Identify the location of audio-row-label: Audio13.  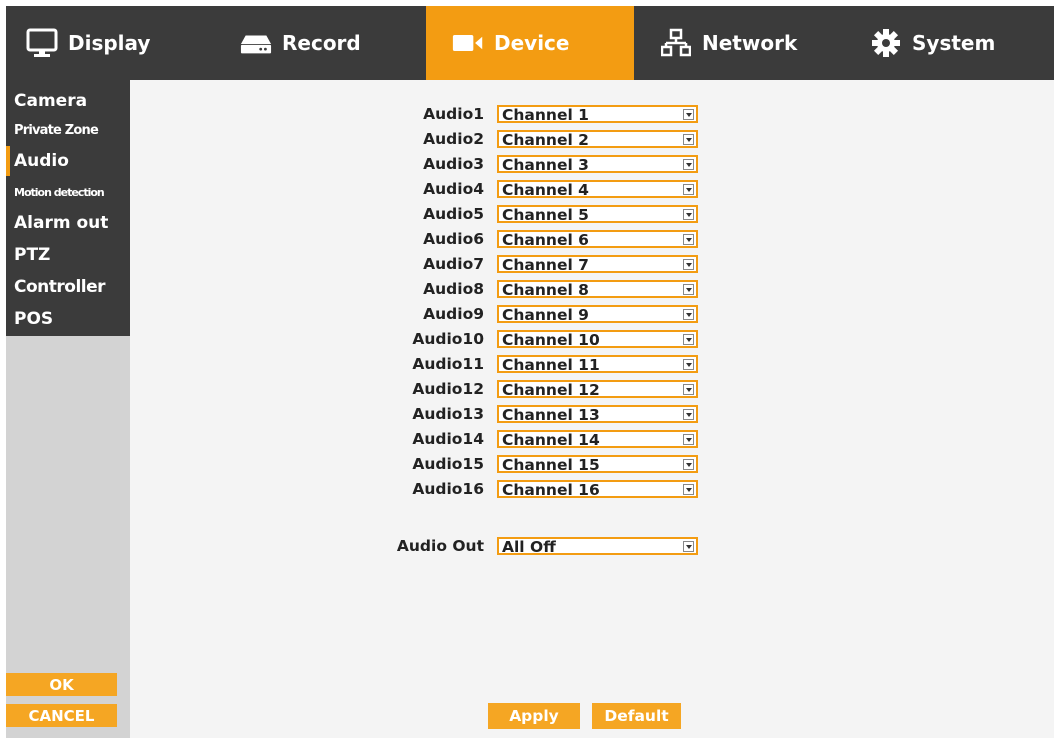
(448, 414).